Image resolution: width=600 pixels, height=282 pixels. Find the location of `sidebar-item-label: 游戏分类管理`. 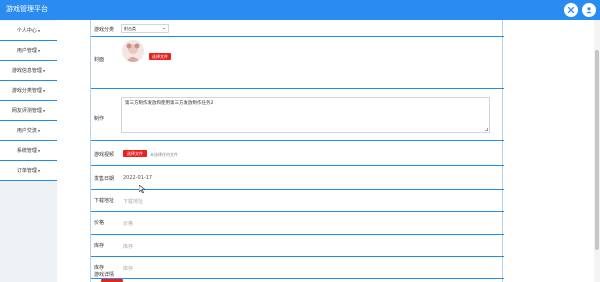

sidebar-item-label: 游戏分类管理 is located at coordinates (26, 91).